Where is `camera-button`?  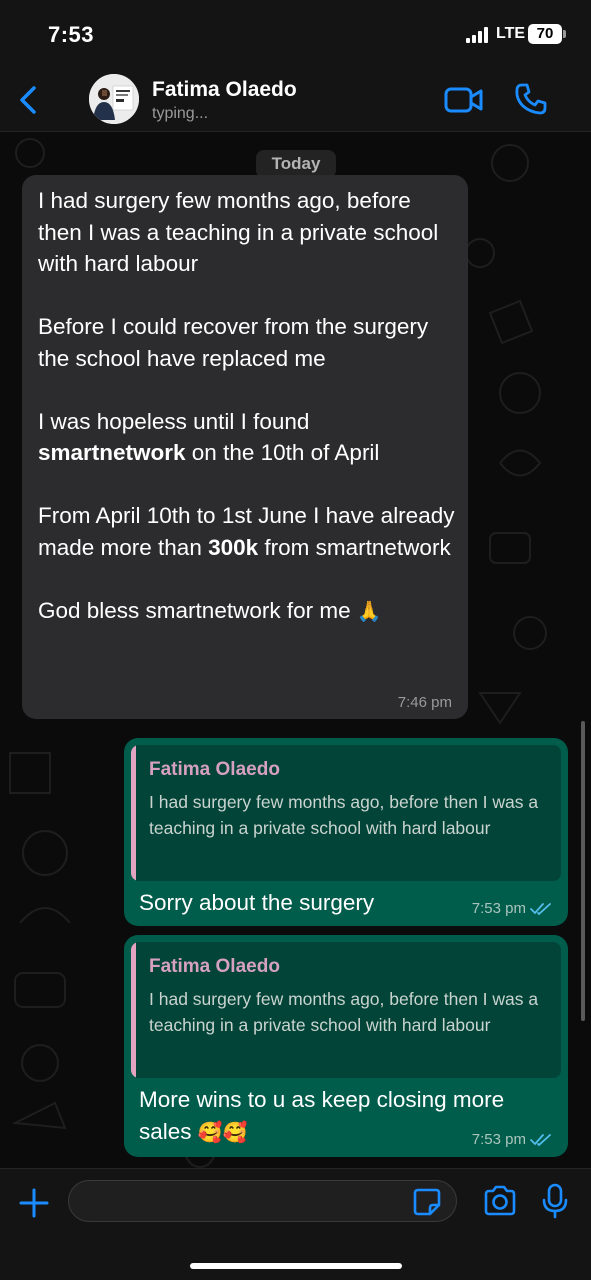 camera-button is located at coordinates (500, 1201).